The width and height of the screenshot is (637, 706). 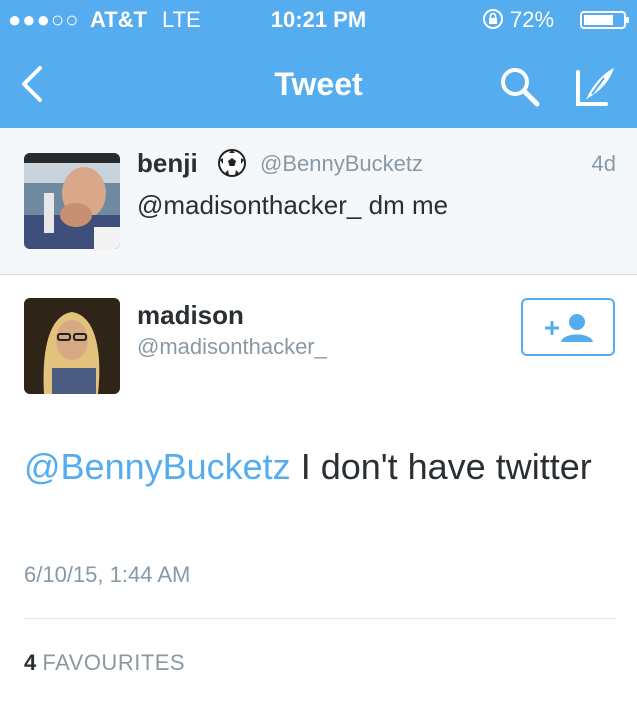 I want to click on search-icon, so click(x=520, y=87).